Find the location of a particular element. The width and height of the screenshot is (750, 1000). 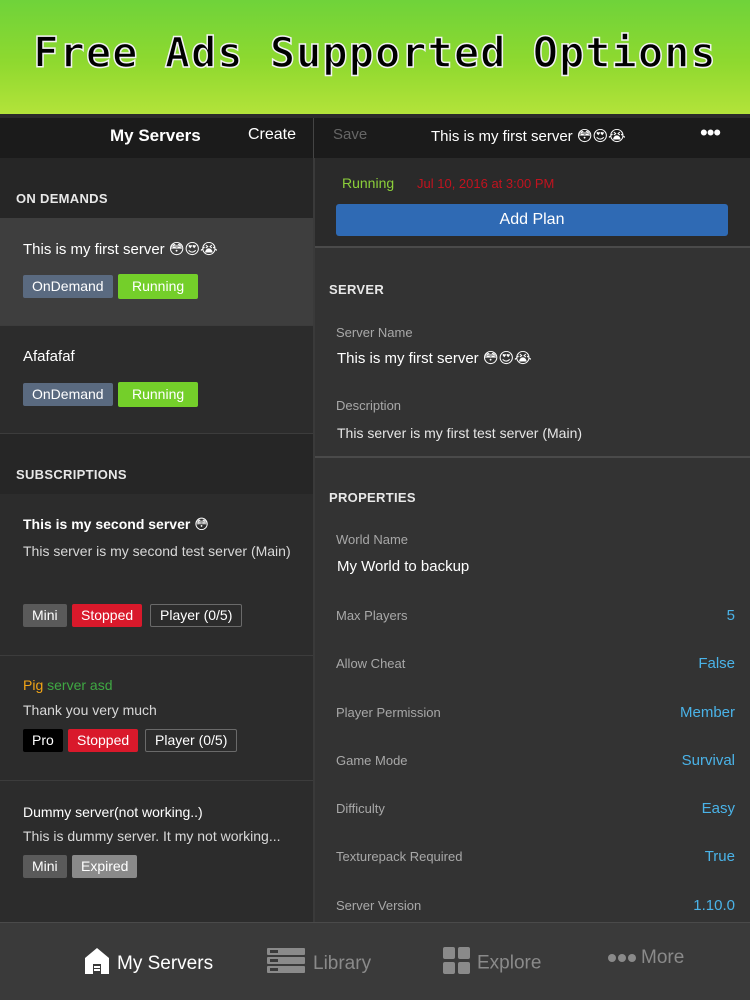

world-name-label: World Name is located at coordinates (372, 539).